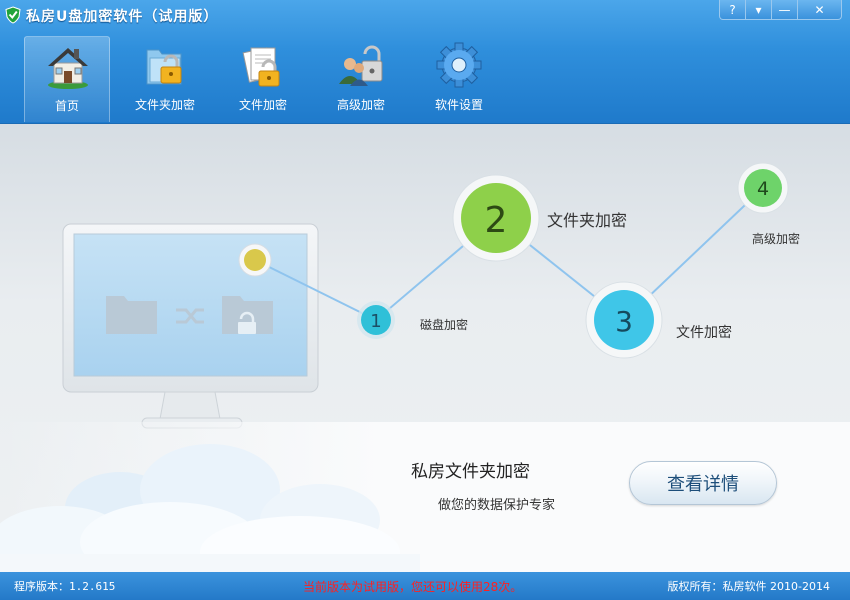 The width and height of the screenshot is (850, 600). What do you see at coordinates (164, 105) in the screenshot?
I see `tab-folder-encrypt-label: 文件夹加密` at bounding box center [164, 105].